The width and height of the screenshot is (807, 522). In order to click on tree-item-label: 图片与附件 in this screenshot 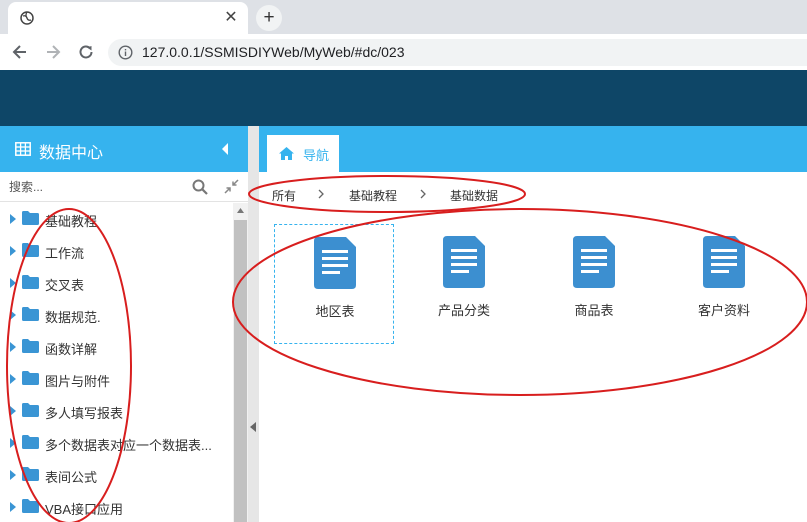, I will do `click(78, 381)`.